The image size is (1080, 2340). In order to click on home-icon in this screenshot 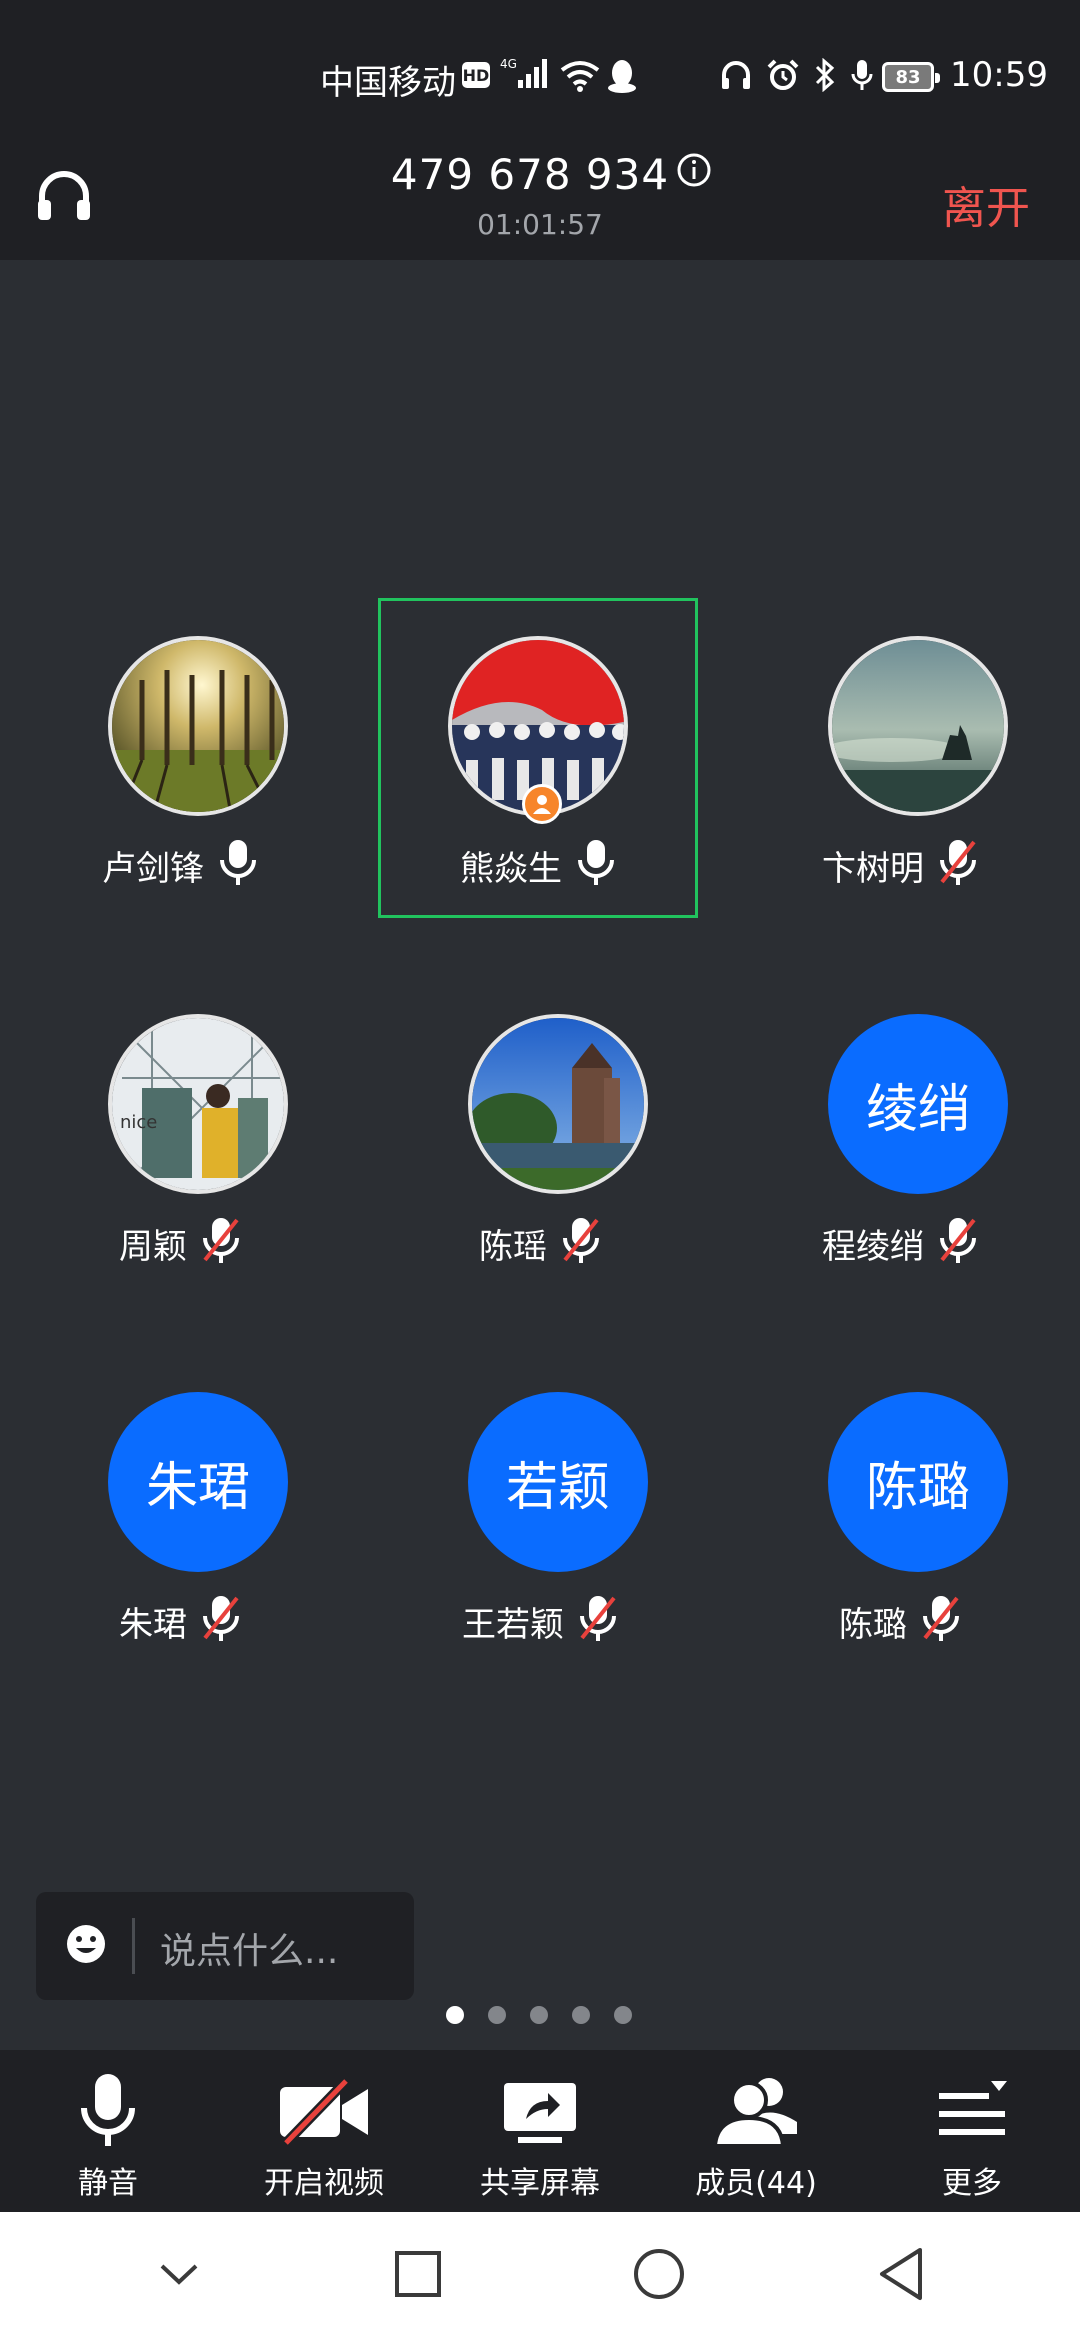, I will do `click(659, 2276)`.